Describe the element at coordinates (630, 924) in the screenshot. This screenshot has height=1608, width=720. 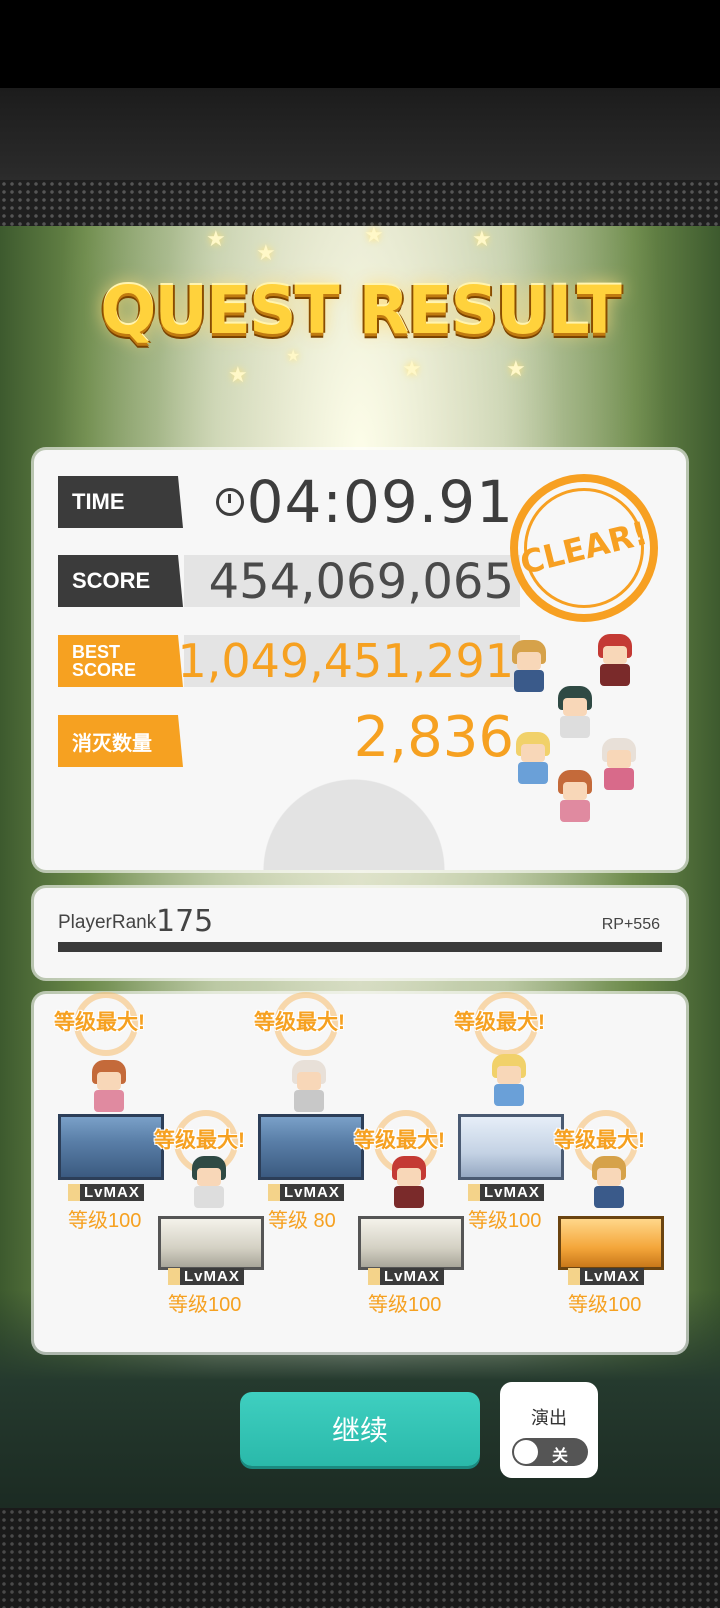
I see `rank-points-gain: RP+556` at that location.